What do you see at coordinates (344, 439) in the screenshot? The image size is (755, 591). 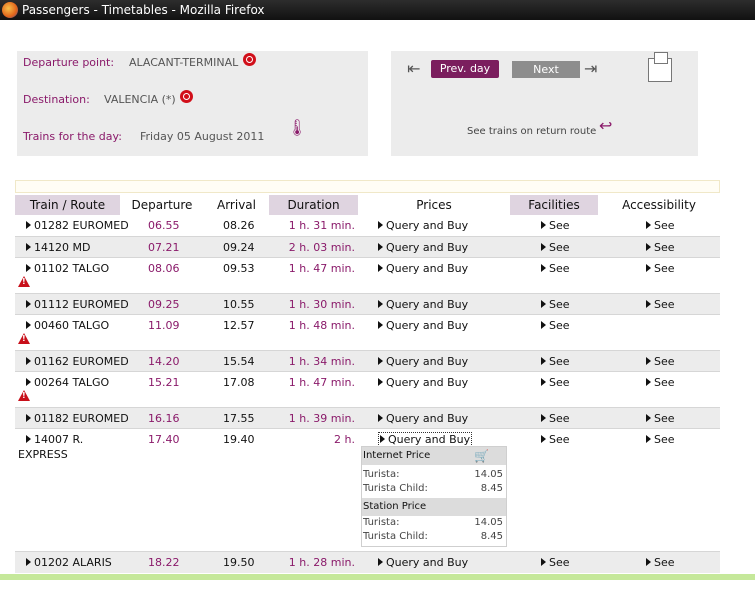 I see `duration: 2 h.` at bounding box center [344, 439].